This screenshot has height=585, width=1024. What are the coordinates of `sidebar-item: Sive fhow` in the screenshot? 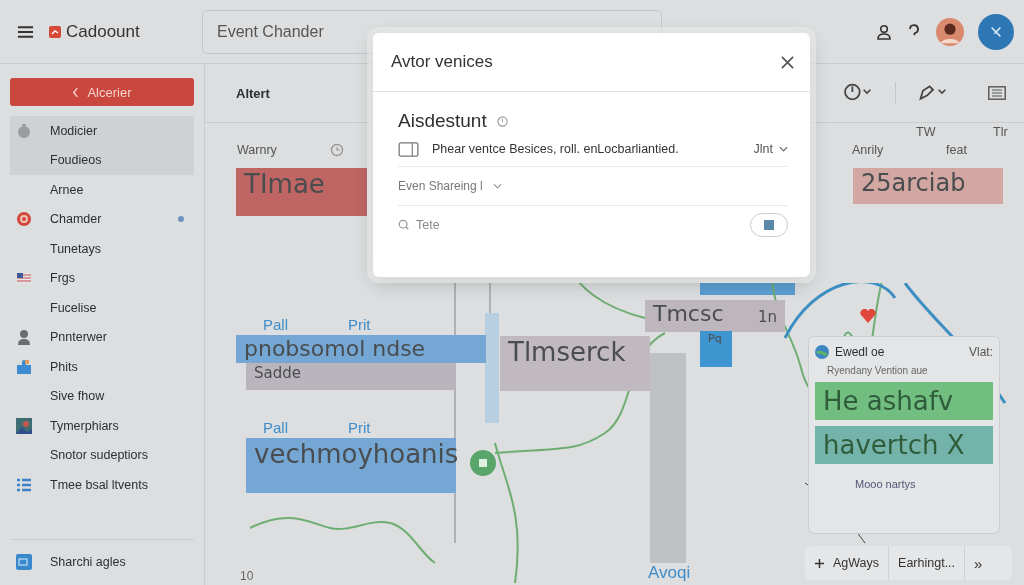 It's located at (102, 396).